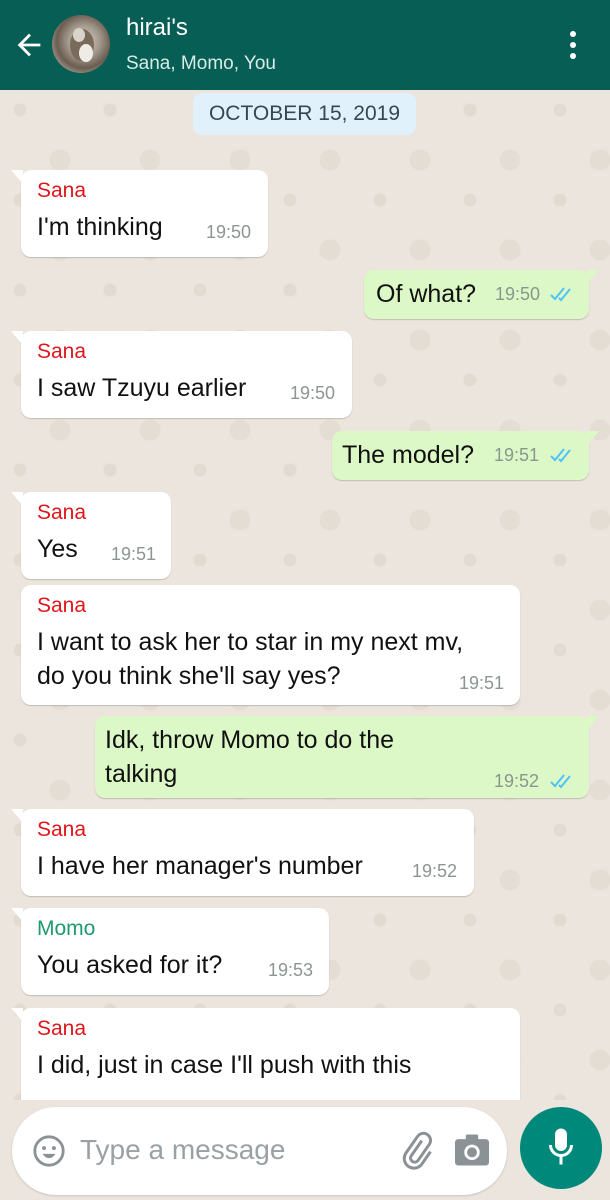  I want to click on outgoing-message: Idk, throw Momo to do the talking 19:52, so click(347, 757).